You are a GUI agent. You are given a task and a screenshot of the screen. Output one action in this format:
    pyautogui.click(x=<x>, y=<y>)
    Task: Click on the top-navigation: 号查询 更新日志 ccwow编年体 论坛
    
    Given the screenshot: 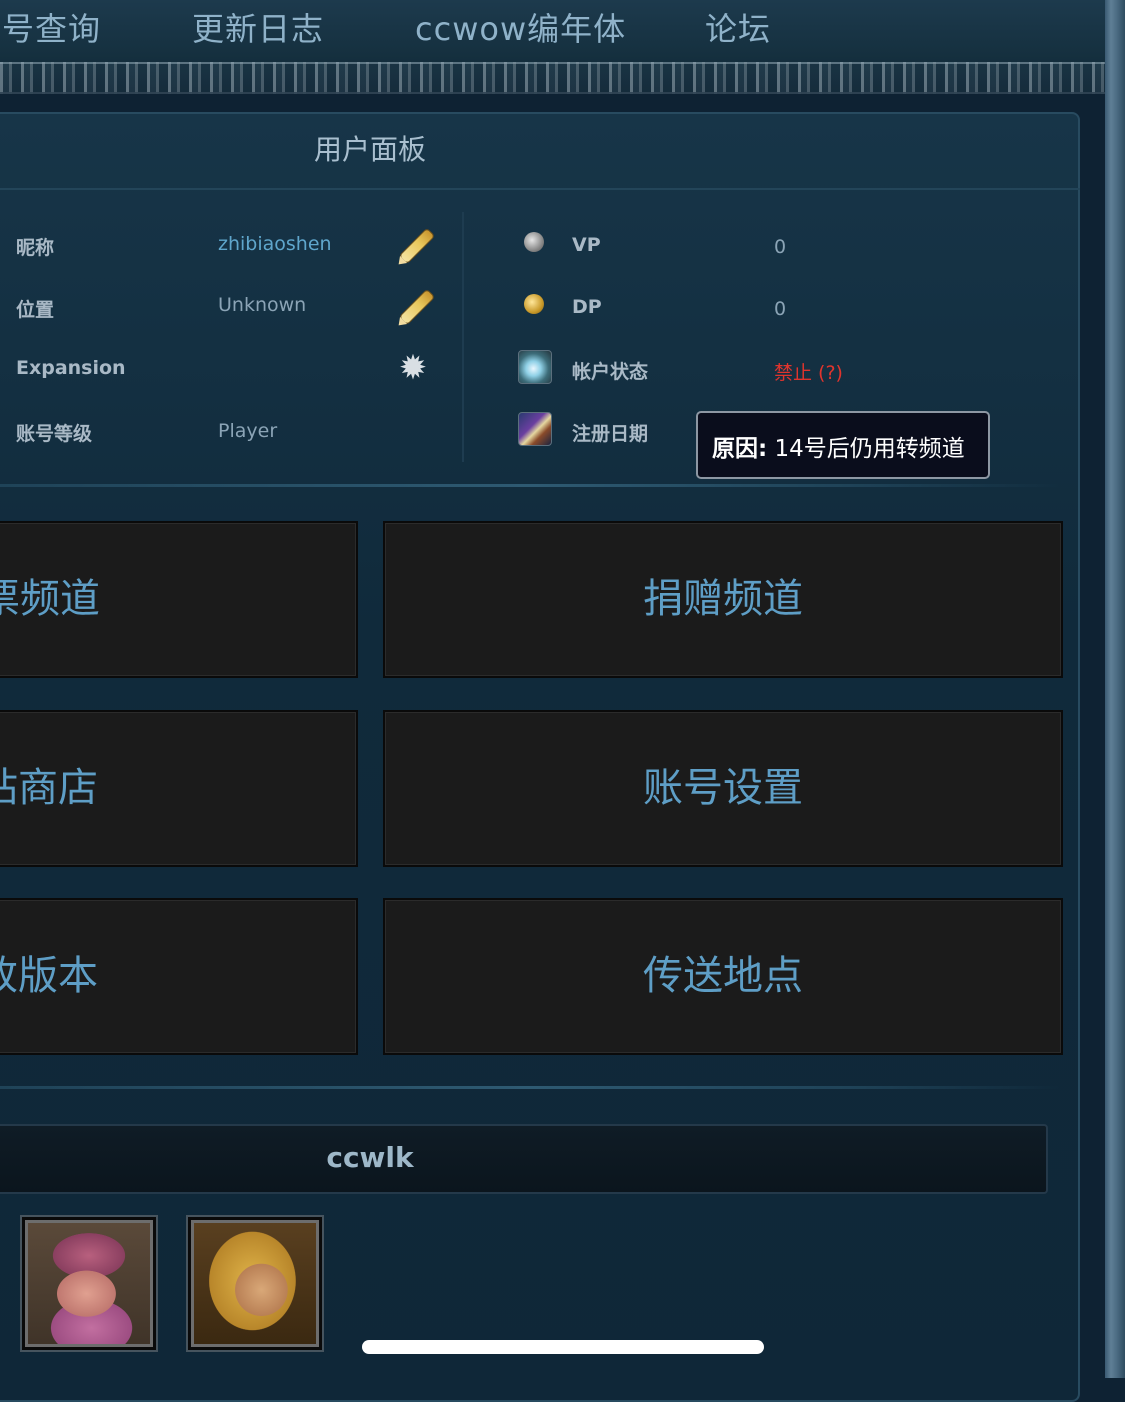 What is the action you would take?
    pyautogui.click(x=552, y=47)
    